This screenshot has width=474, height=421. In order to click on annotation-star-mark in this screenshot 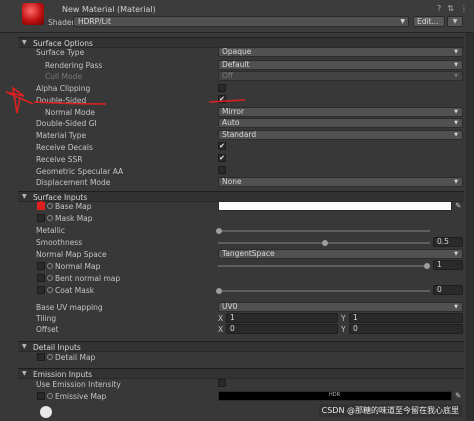, I will do `click(19, 100)`.